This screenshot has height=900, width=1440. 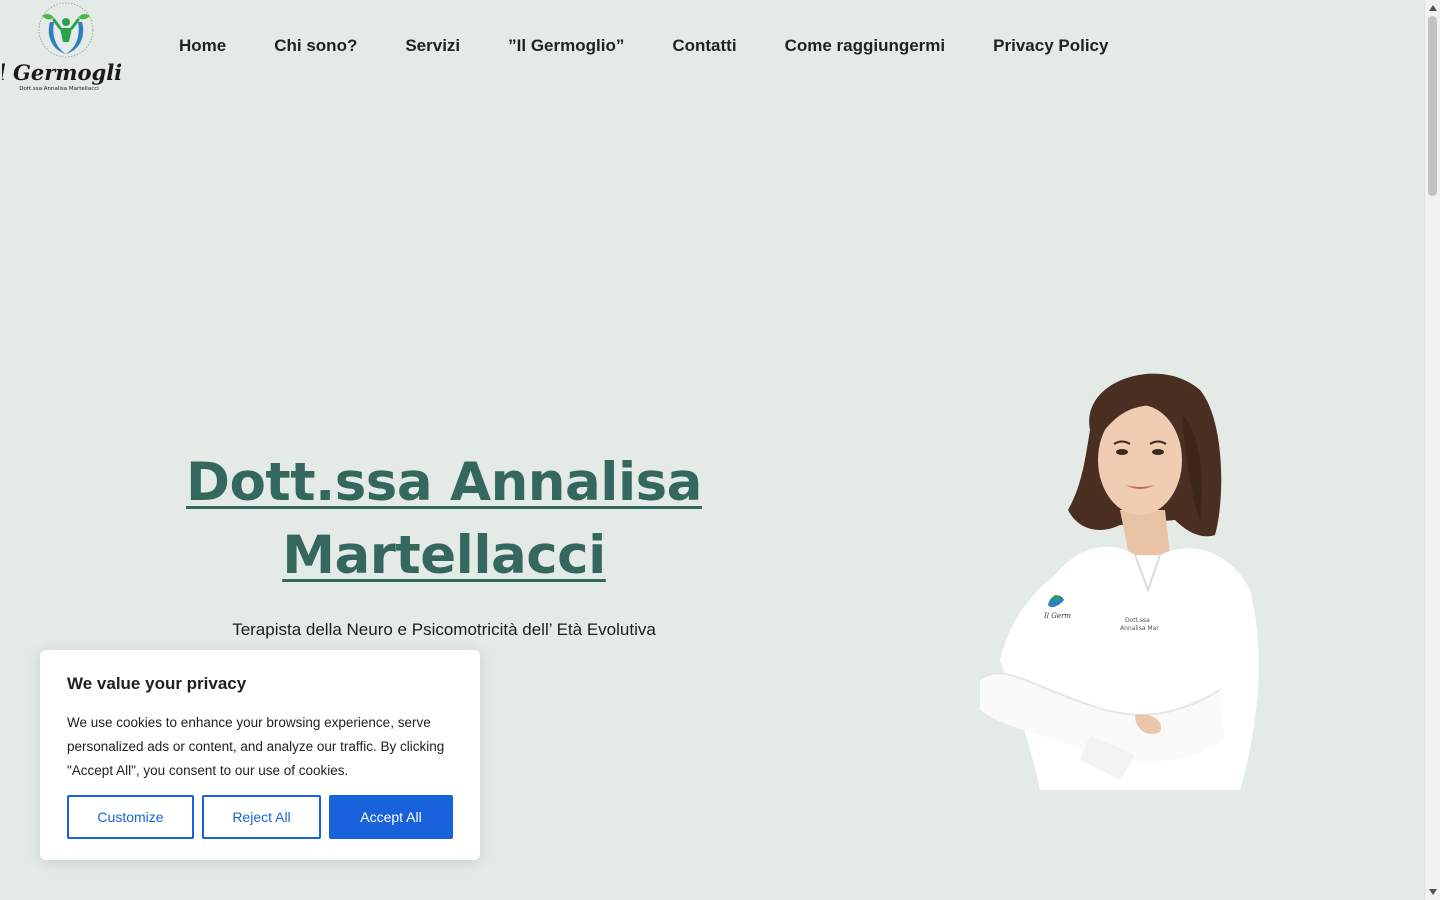 What do you see at coordinates (1432, 106) in the screenshot?
I see `scrollbar-thumb` at bounding box center [1432, 106].